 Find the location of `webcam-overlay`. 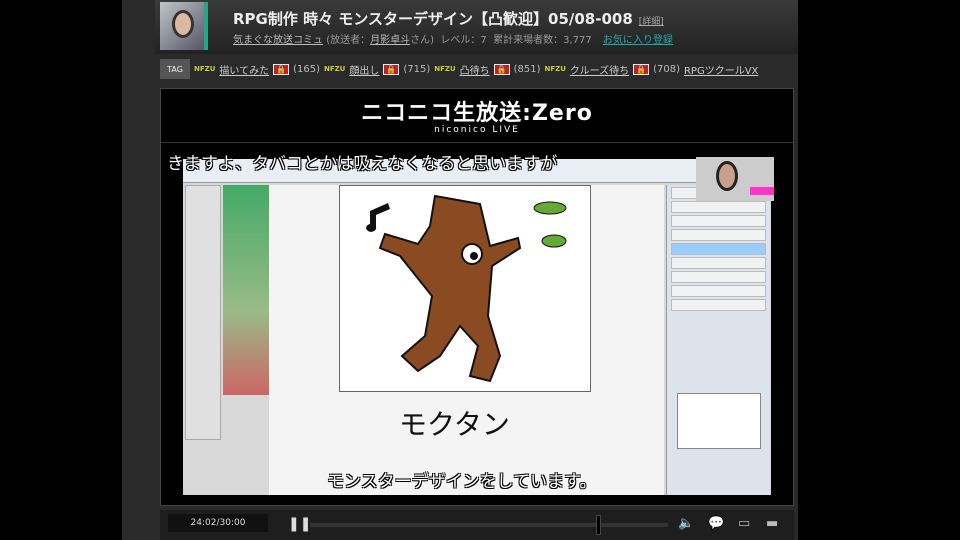

webcam-overlay is located at coordinates (735, 179).